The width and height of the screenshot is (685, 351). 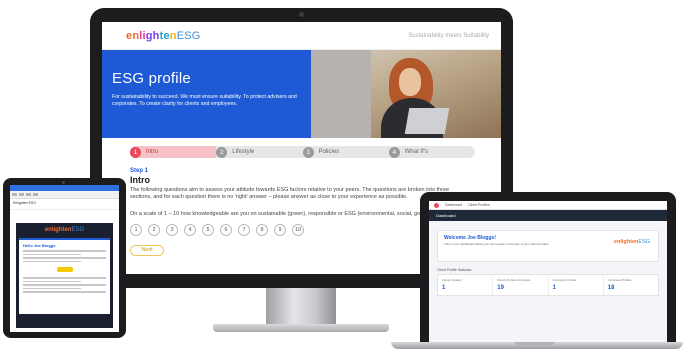 What do you see at coordinates (431, 152) in the screenshot?
I see `step-what-ifs: 4 What If's` at bounding box center [431, 152].